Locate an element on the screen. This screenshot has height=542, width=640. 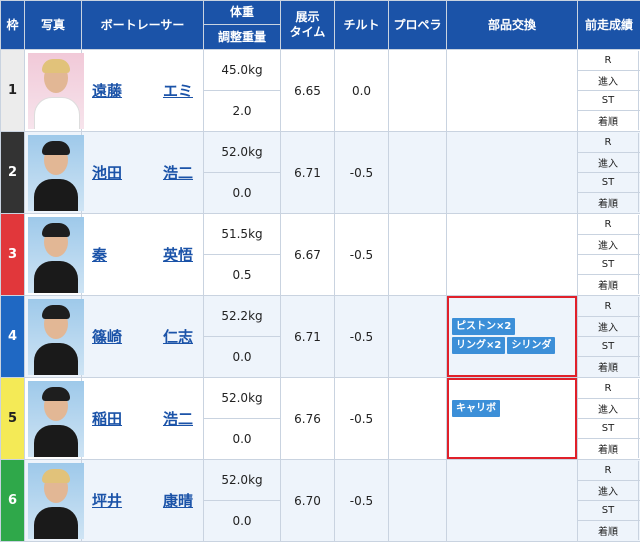
waku-number: 1 is located at coordinates (12, 90).